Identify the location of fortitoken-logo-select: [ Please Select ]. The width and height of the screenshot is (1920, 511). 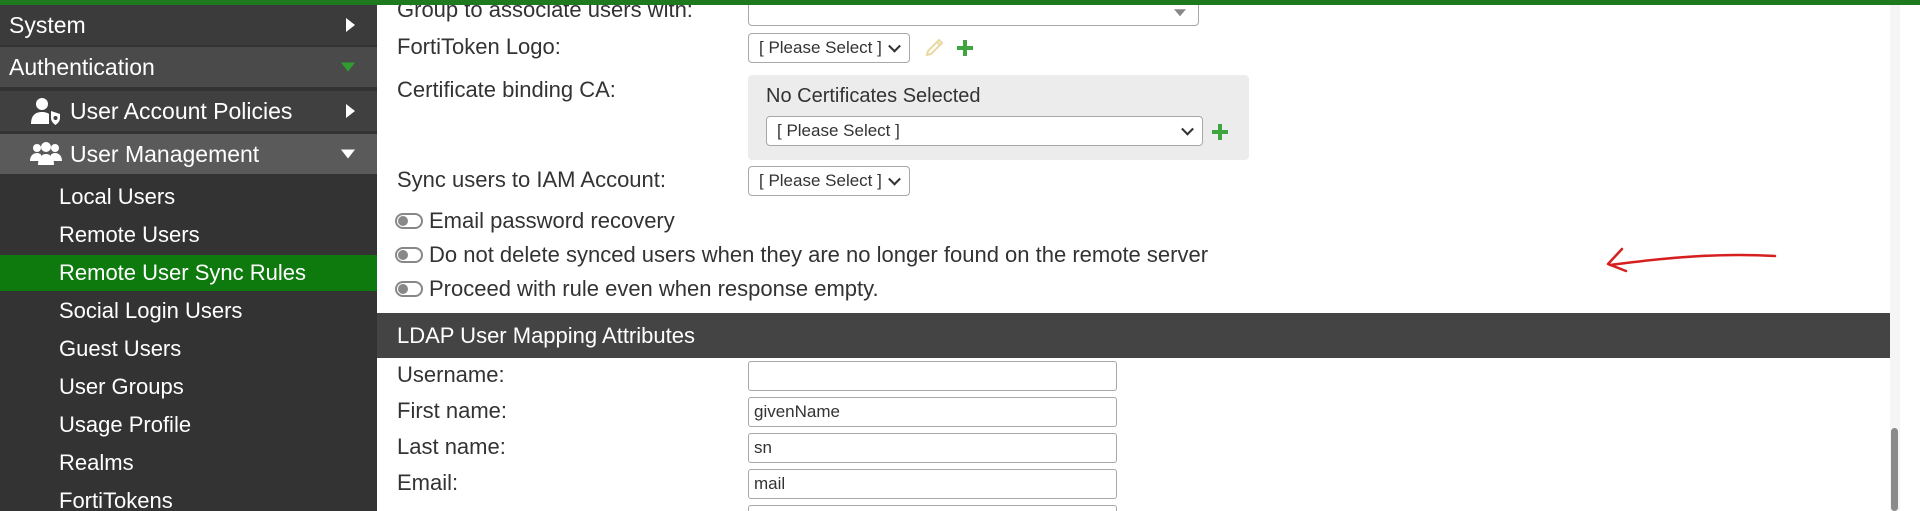
(829, 48).